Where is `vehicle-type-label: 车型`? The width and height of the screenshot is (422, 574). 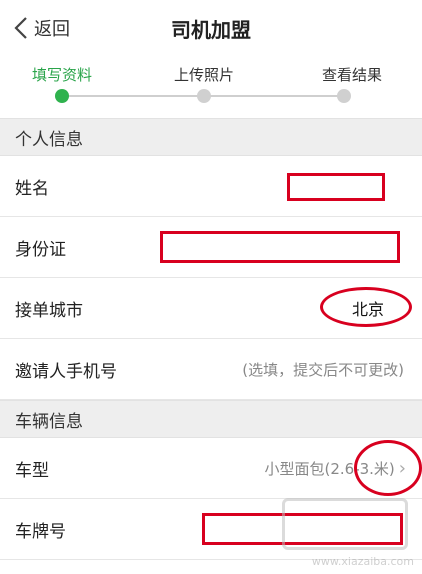 vehicle-type-label: 车型 is located at coordinates (32, 470).